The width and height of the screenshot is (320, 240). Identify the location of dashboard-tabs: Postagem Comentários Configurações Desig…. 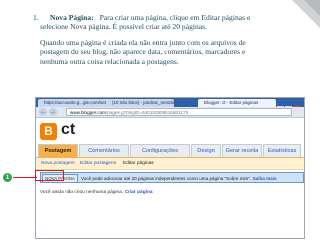
(170, 150).